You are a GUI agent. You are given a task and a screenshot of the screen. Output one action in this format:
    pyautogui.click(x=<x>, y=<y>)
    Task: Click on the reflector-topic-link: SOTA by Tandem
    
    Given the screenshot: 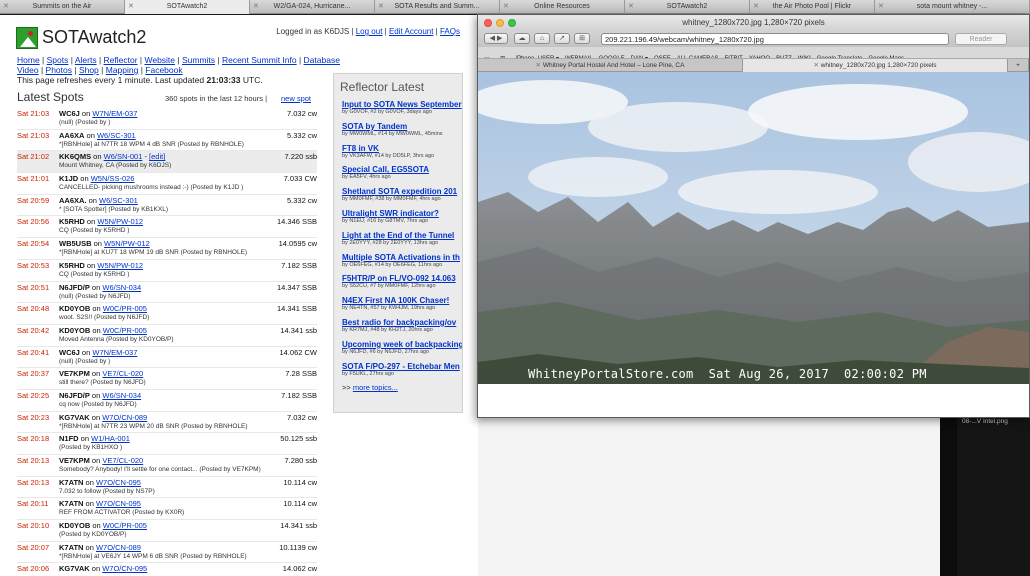 What is the action you would take?
    pyautogui.click(x=402, y=126)
    